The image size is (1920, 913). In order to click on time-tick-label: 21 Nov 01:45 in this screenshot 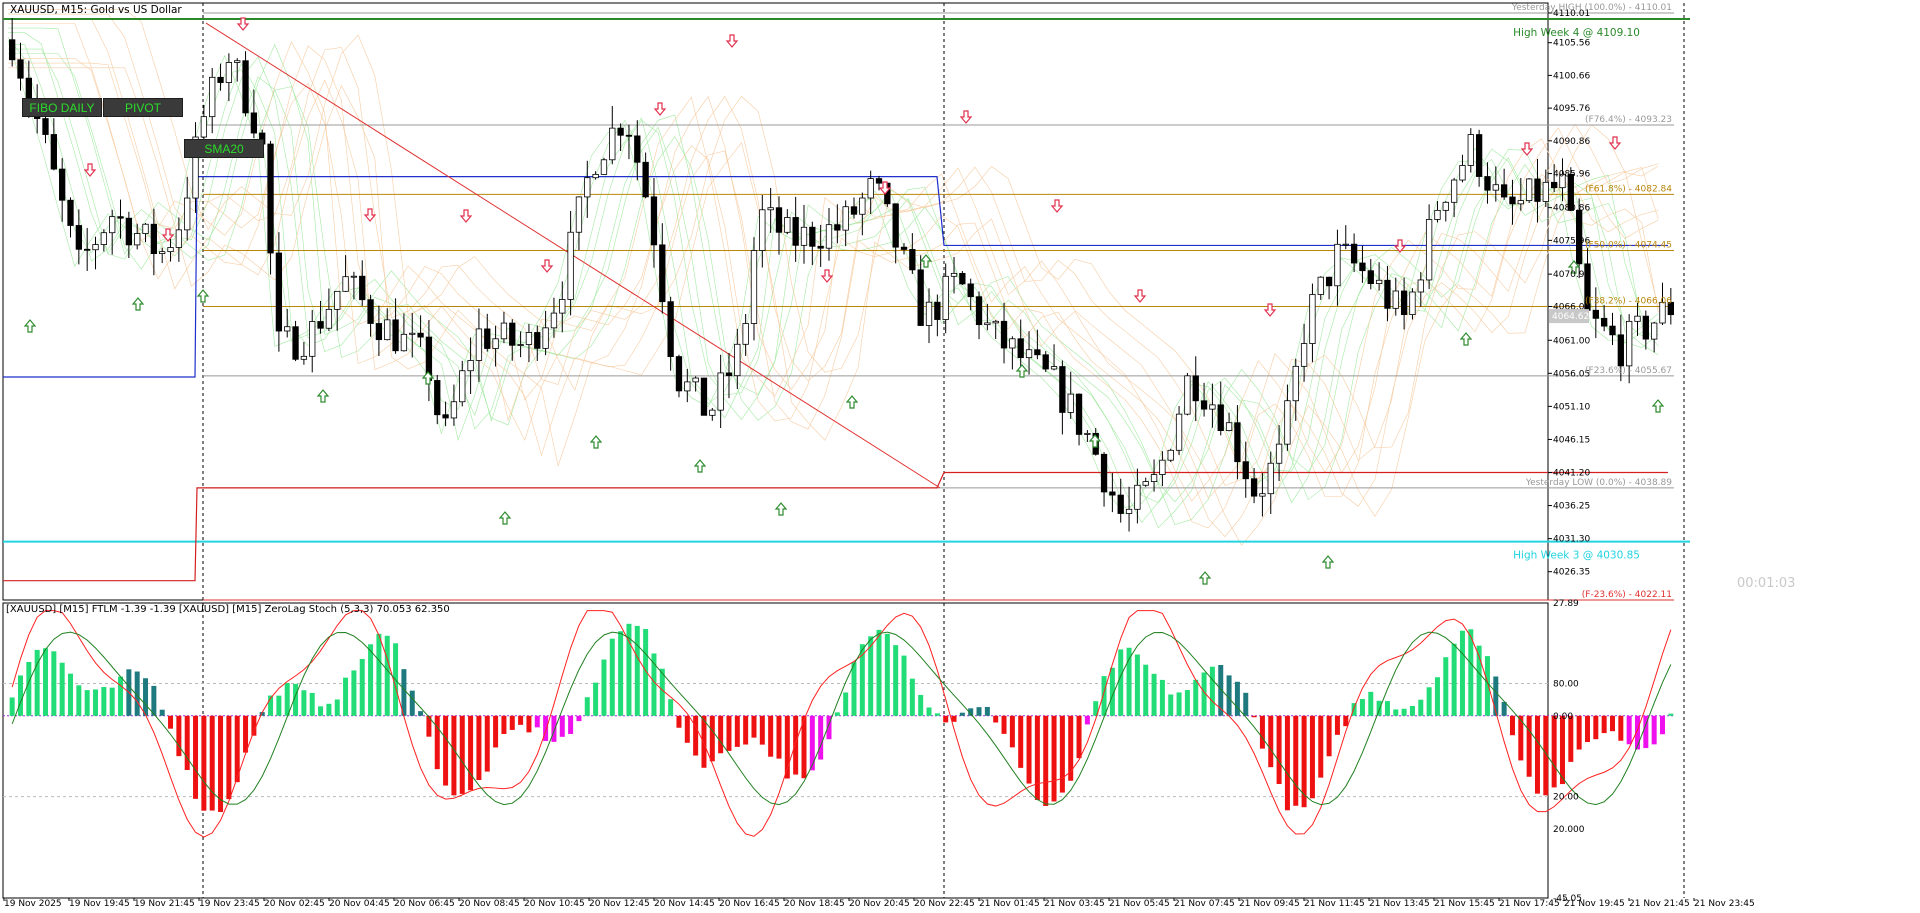, I will do `click(1009, 904)`.